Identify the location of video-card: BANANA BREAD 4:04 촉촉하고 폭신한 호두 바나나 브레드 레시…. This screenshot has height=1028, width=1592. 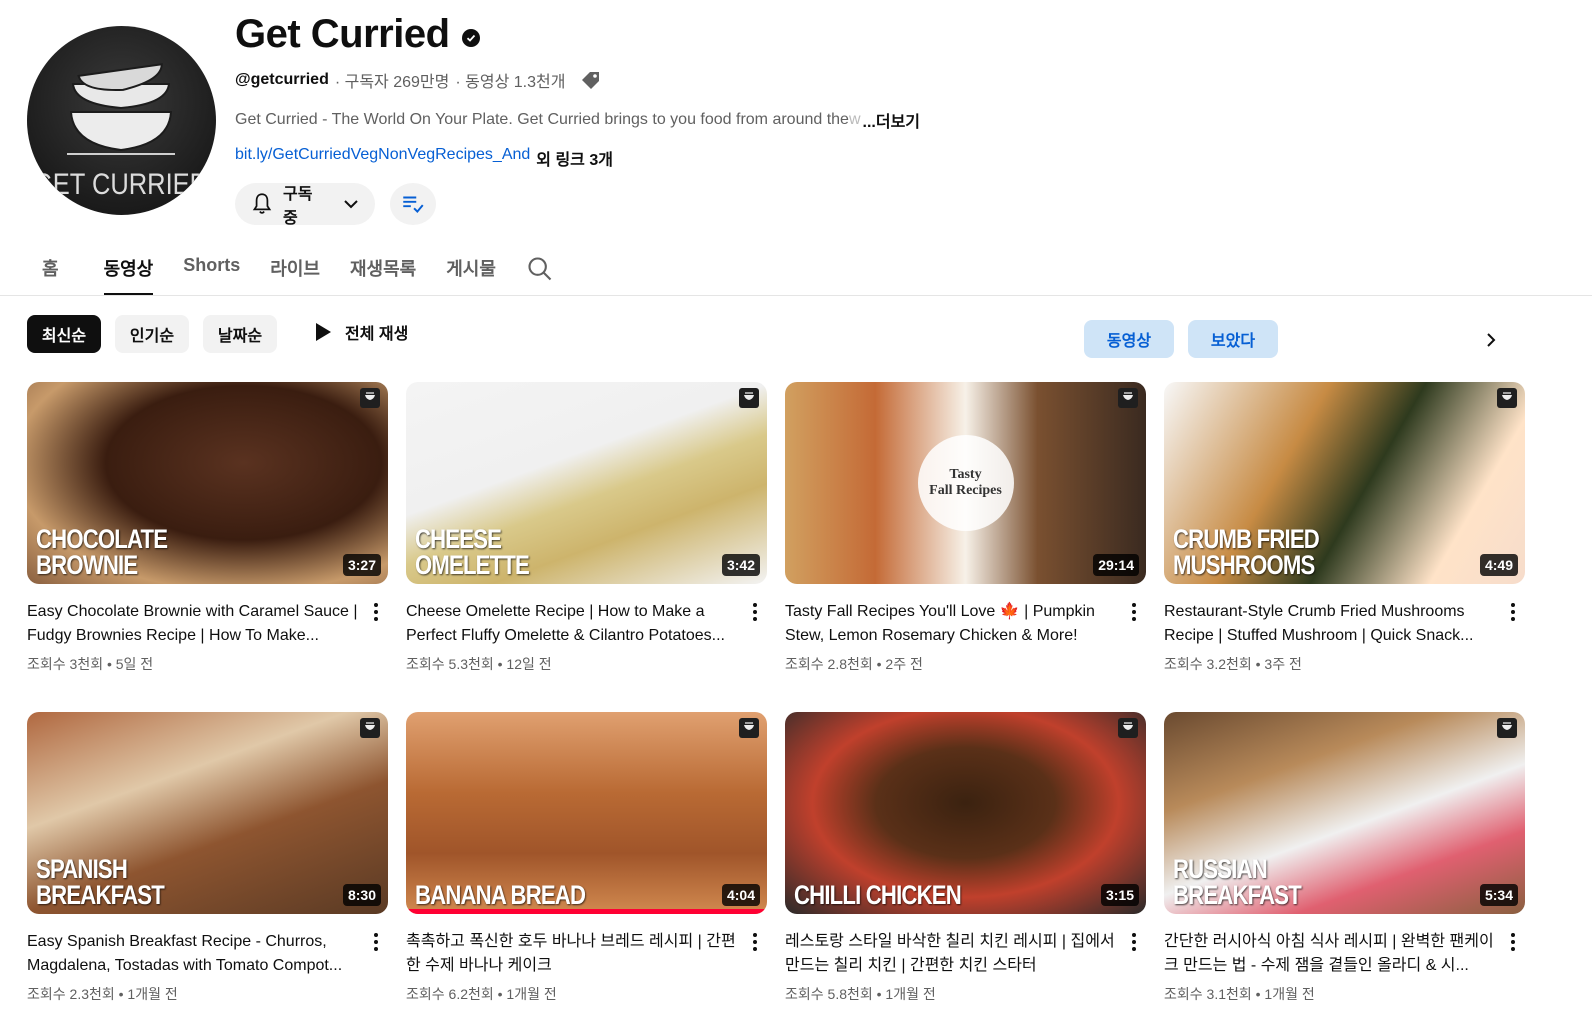
(586, 858).